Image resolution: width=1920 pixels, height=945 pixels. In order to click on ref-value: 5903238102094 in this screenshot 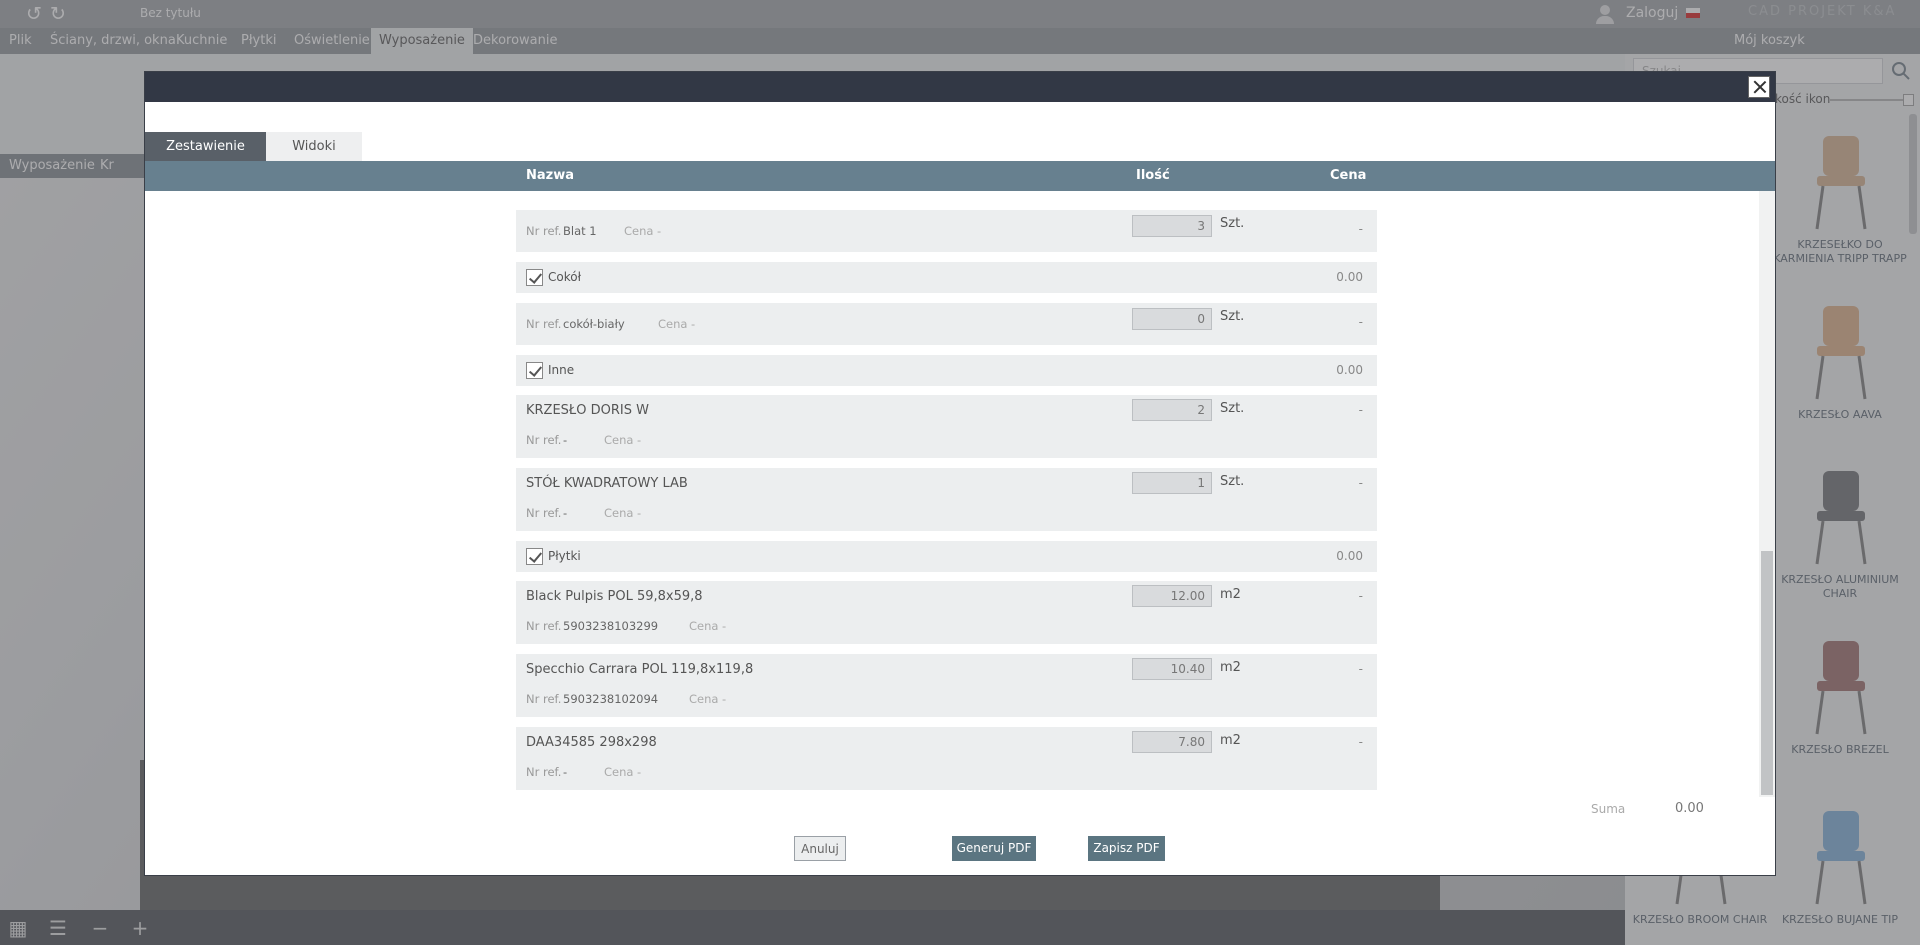, I will do `click(611, 699)`.